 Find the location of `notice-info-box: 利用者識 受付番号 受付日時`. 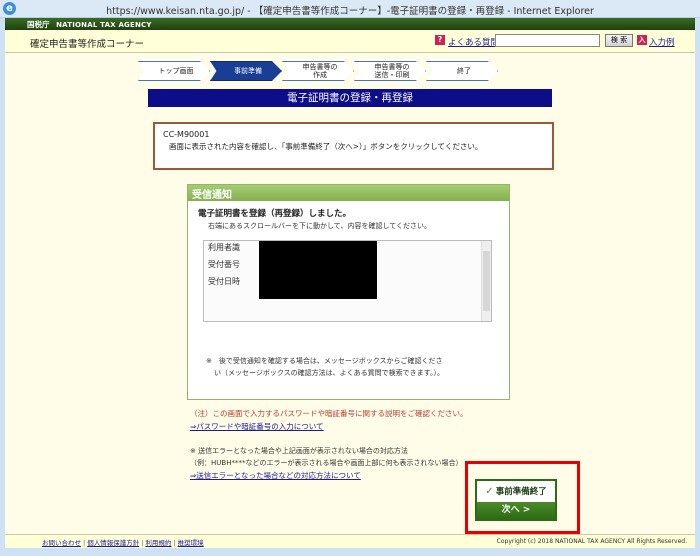

notice-info-box: 利用者識 受付番号 受付日時 is located at coordinates (347, 281).